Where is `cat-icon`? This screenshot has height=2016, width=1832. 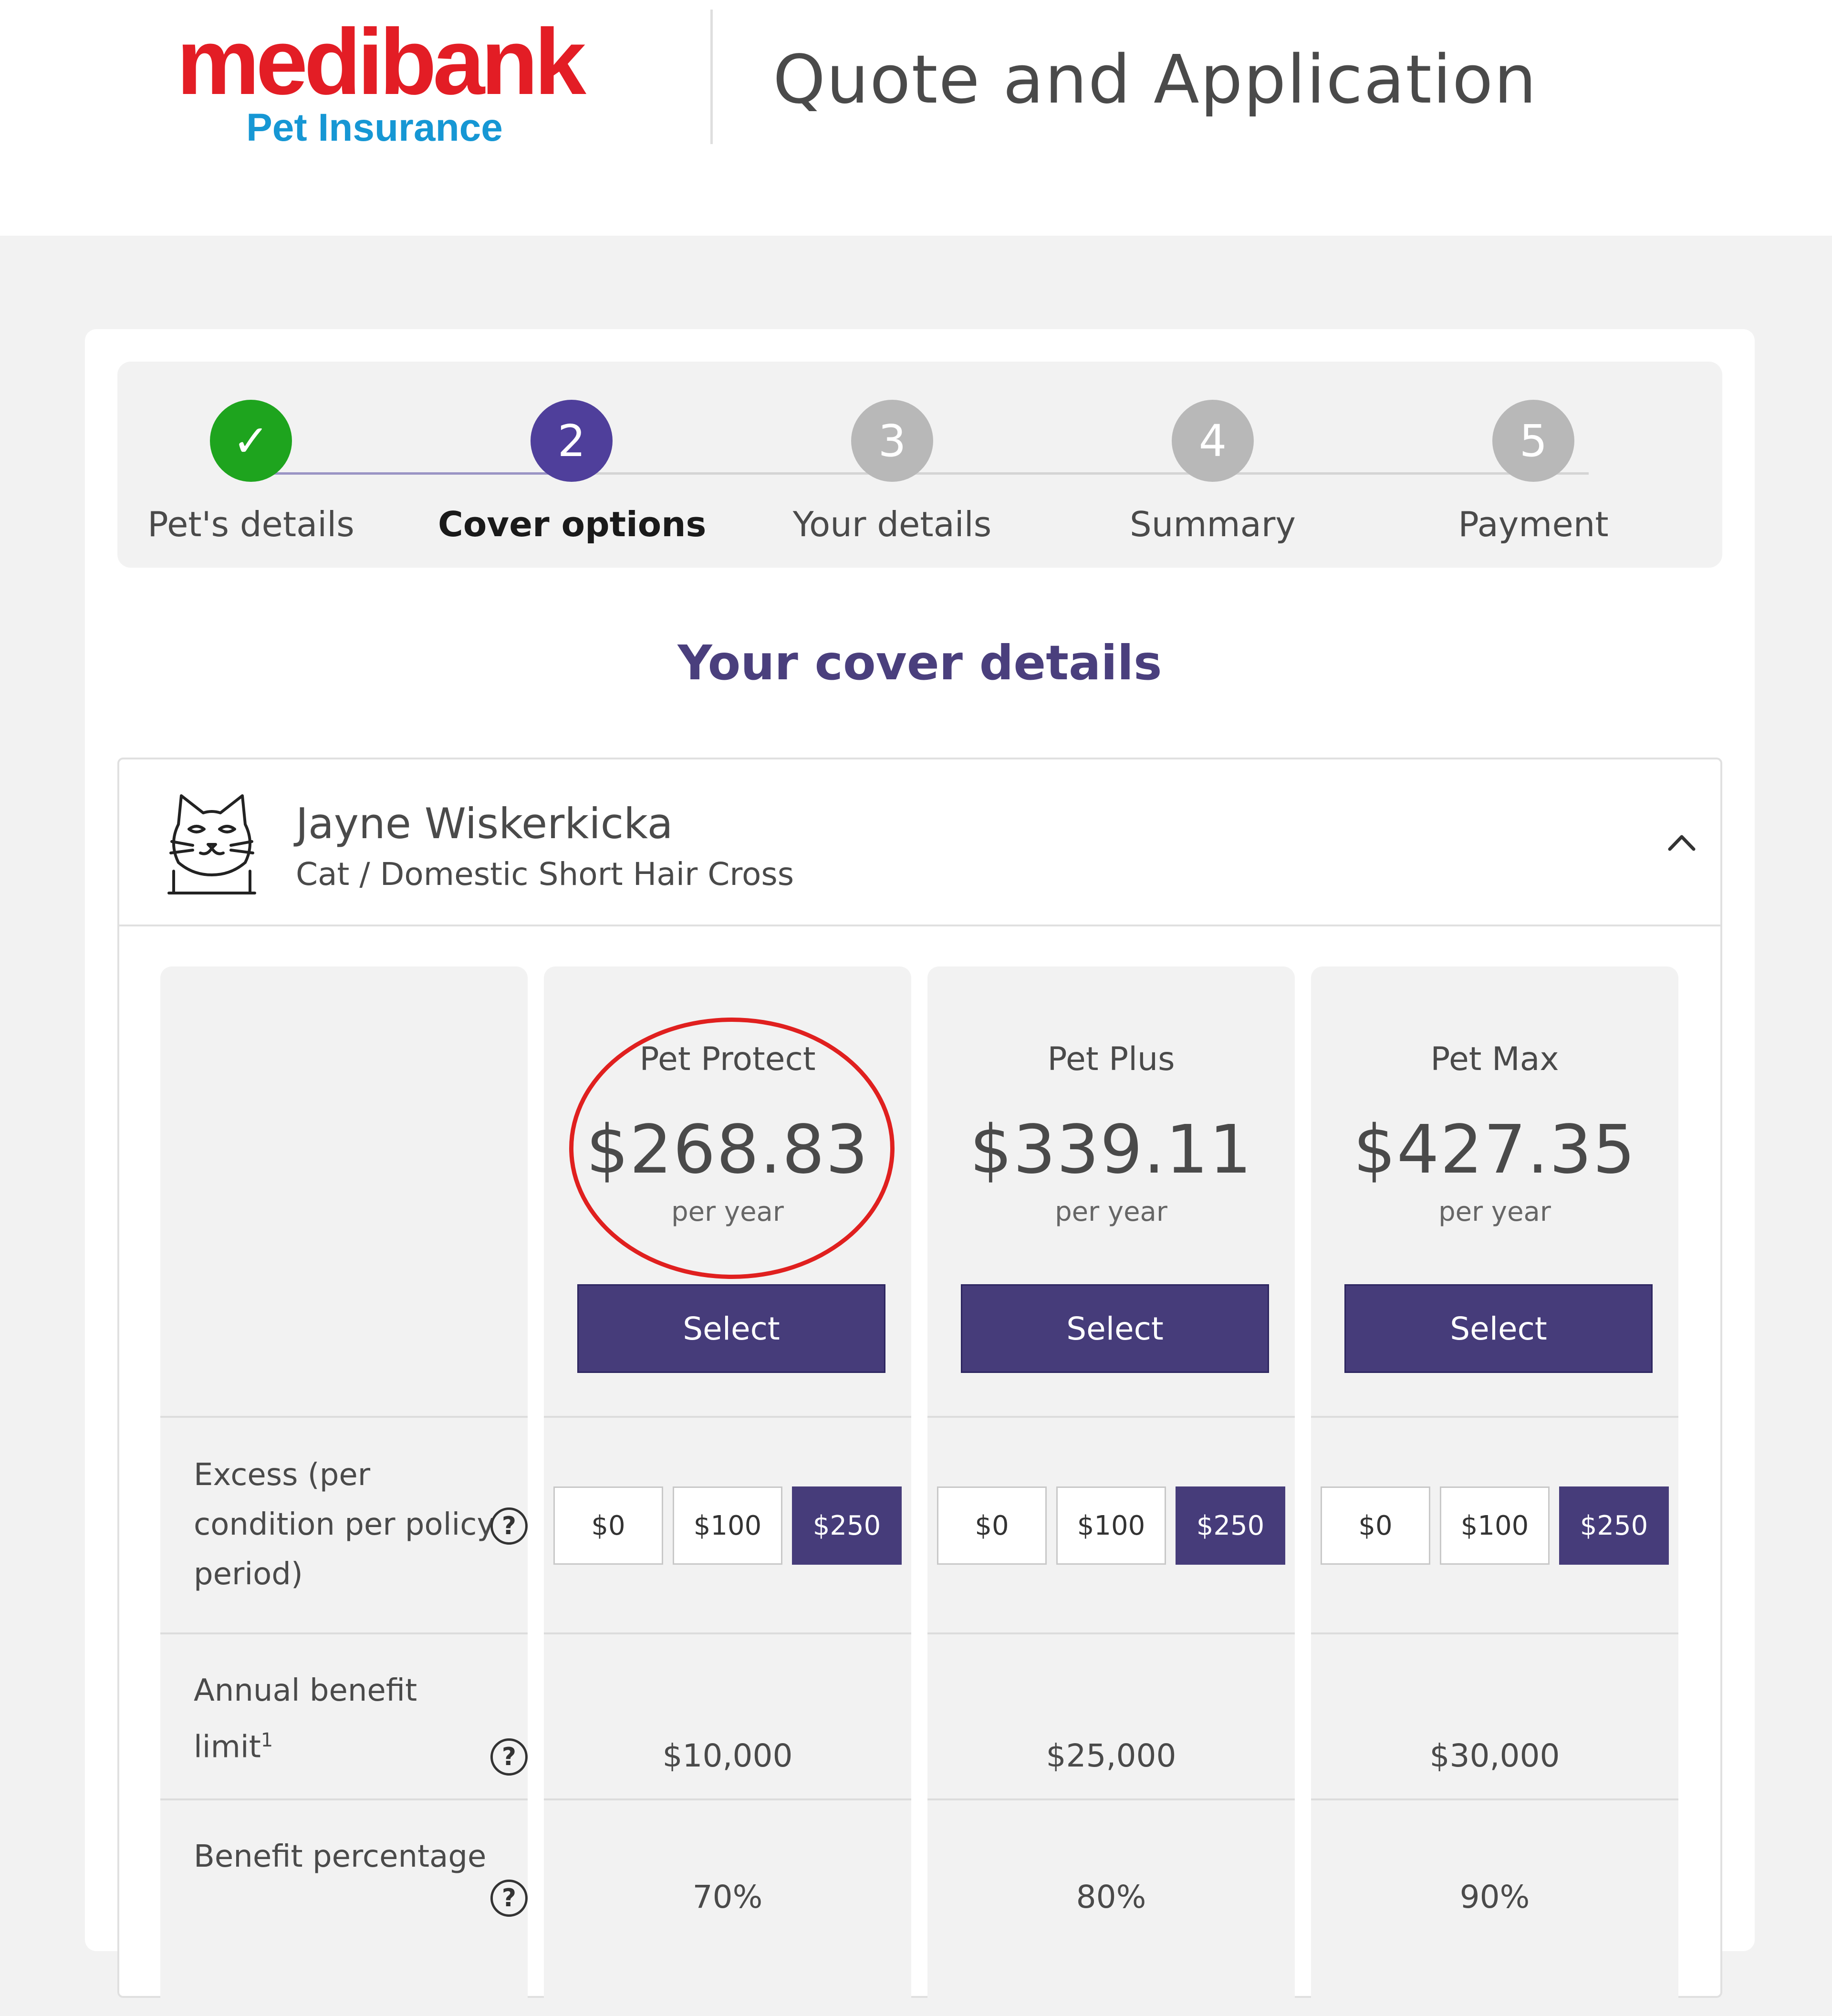 cat-icon is located at coordinates (212, 844).